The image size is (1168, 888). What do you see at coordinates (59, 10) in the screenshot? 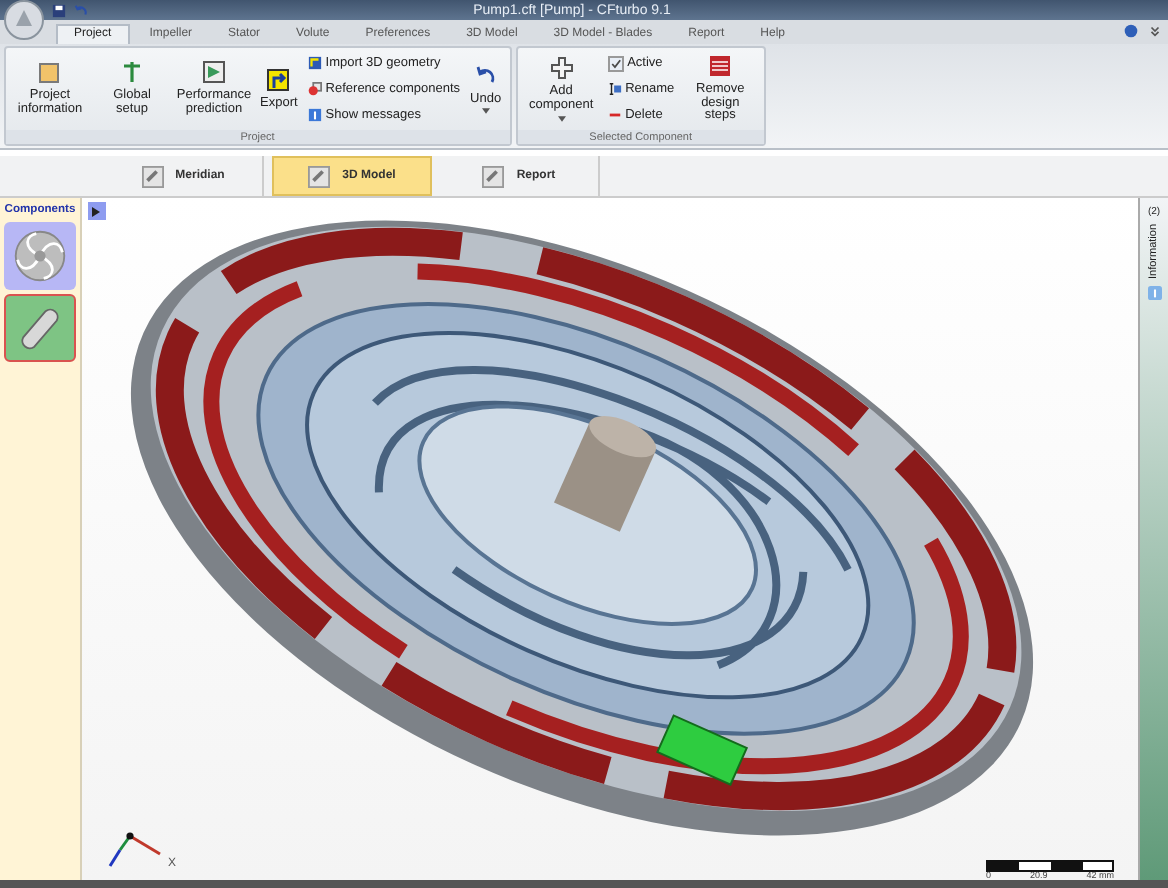
I see `save-icon` at bounding box center [59, 10].